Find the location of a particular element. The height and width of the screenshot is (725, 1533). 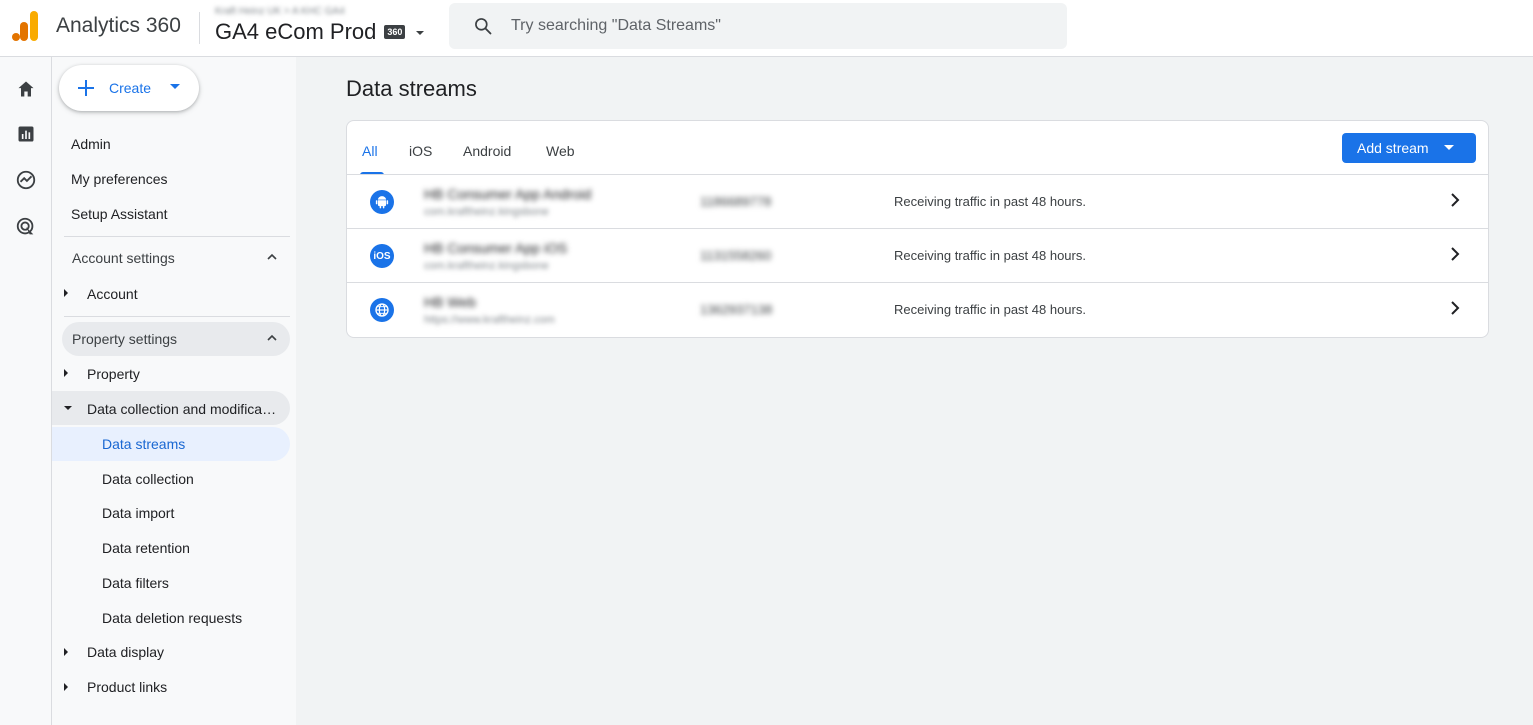

ios-icon: iOS is located at coordinates (382, 256).